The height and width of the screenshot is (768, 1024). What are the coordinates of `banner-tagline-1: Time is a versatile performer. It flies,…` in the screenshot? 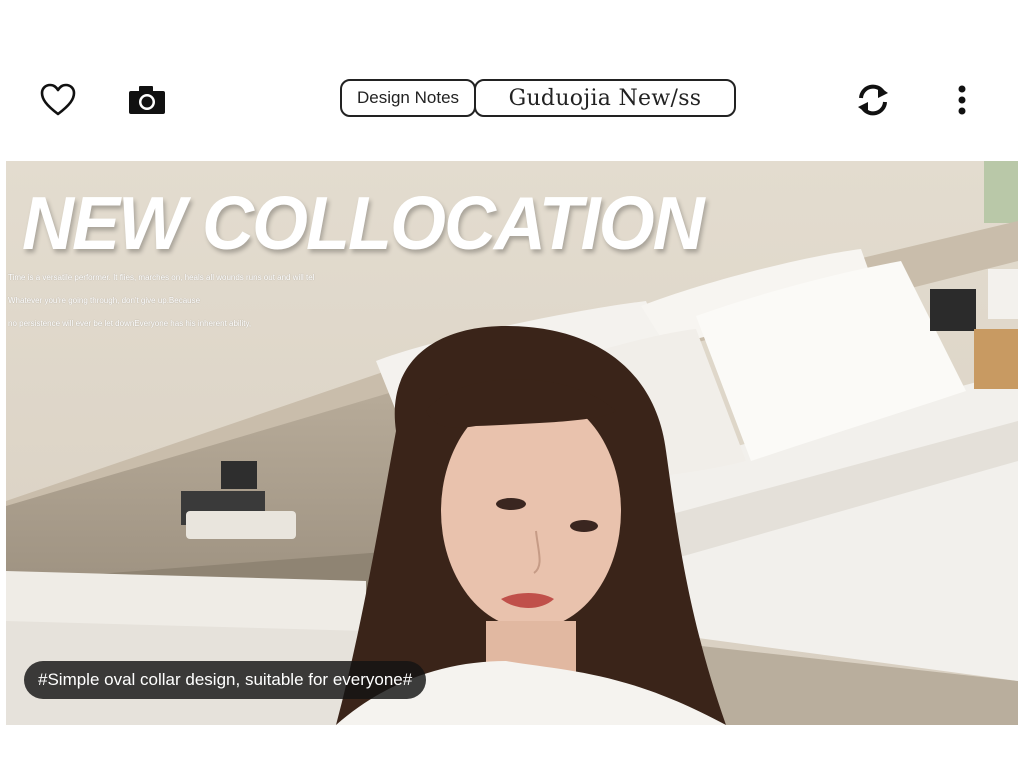 It's located at (161, 277).